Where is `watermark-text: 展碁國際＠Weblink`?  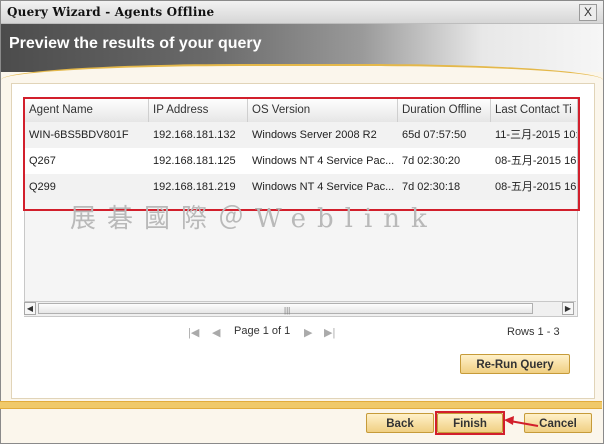
watermark-text: 展碁國際＠Weblink is located at coordinates (254, 219).